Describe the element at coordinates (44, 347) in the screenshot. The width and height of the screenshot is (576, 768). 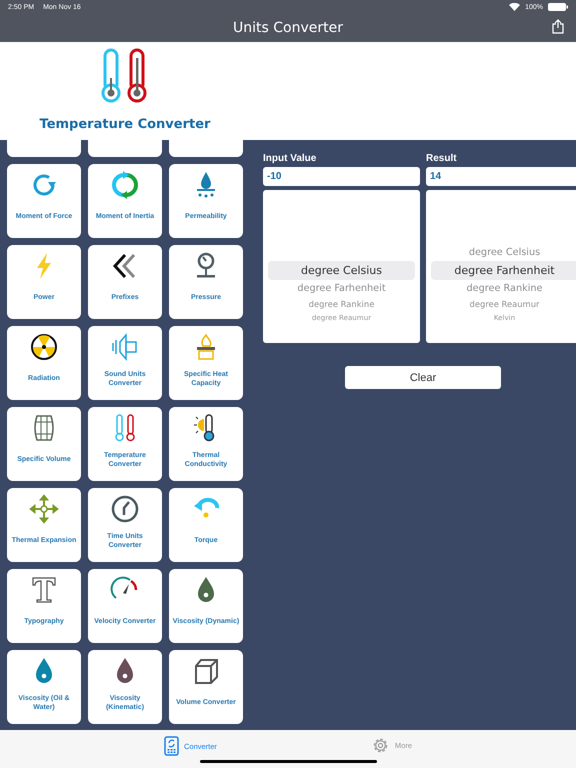
I see `radiation-icon` at that location.